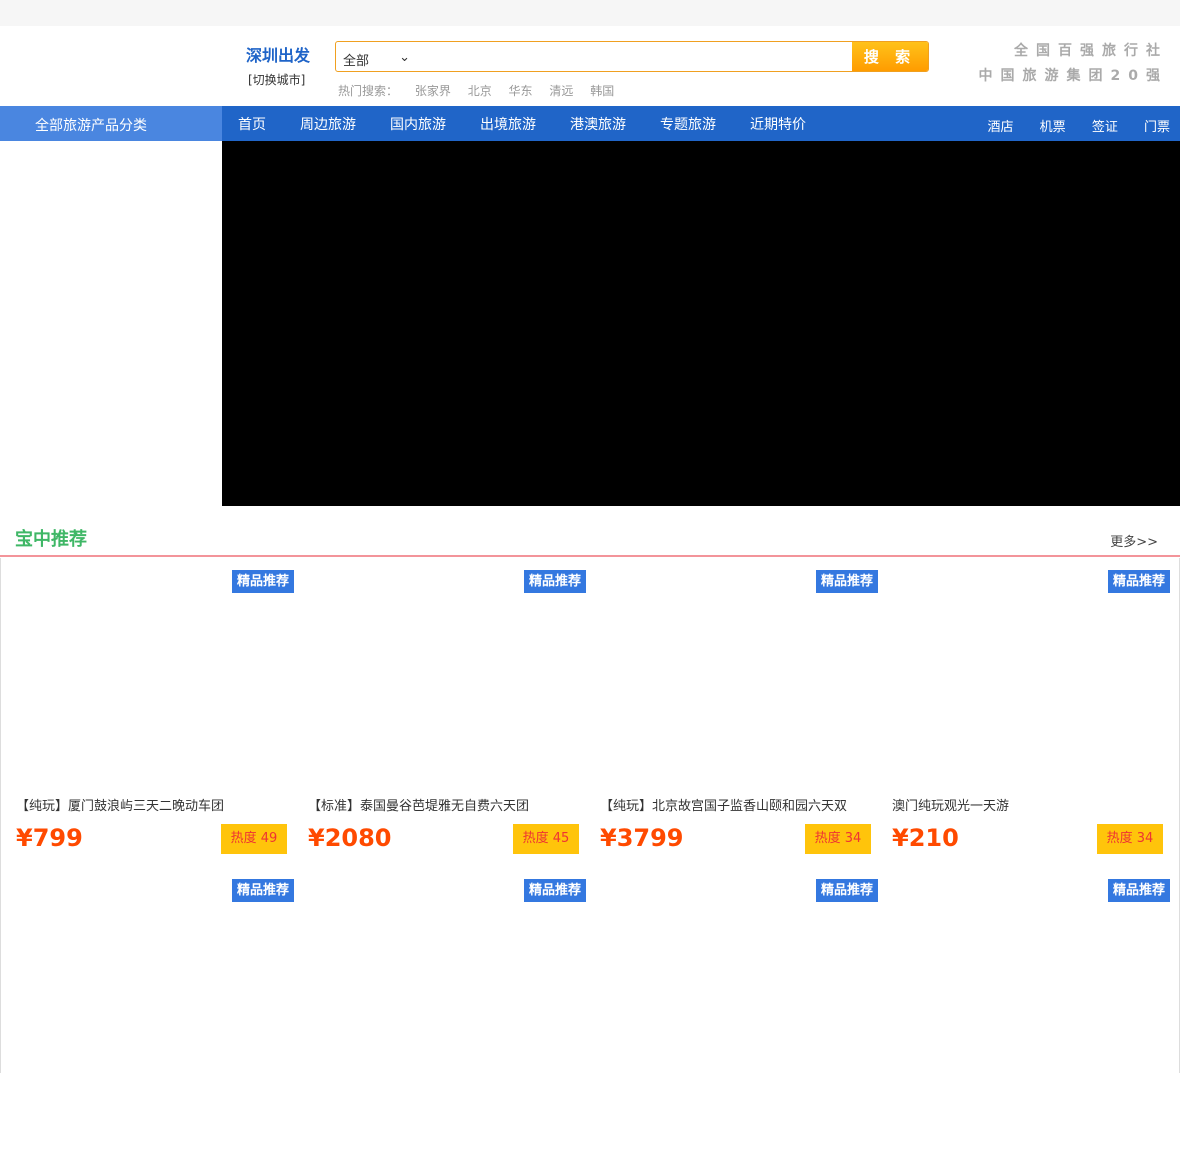 This screenshot has height=1176, width=1180. What do you see at coordinates (49, 838) in the screenshot?
I see `product-price: ¥799` at bounding box center [49, 838].